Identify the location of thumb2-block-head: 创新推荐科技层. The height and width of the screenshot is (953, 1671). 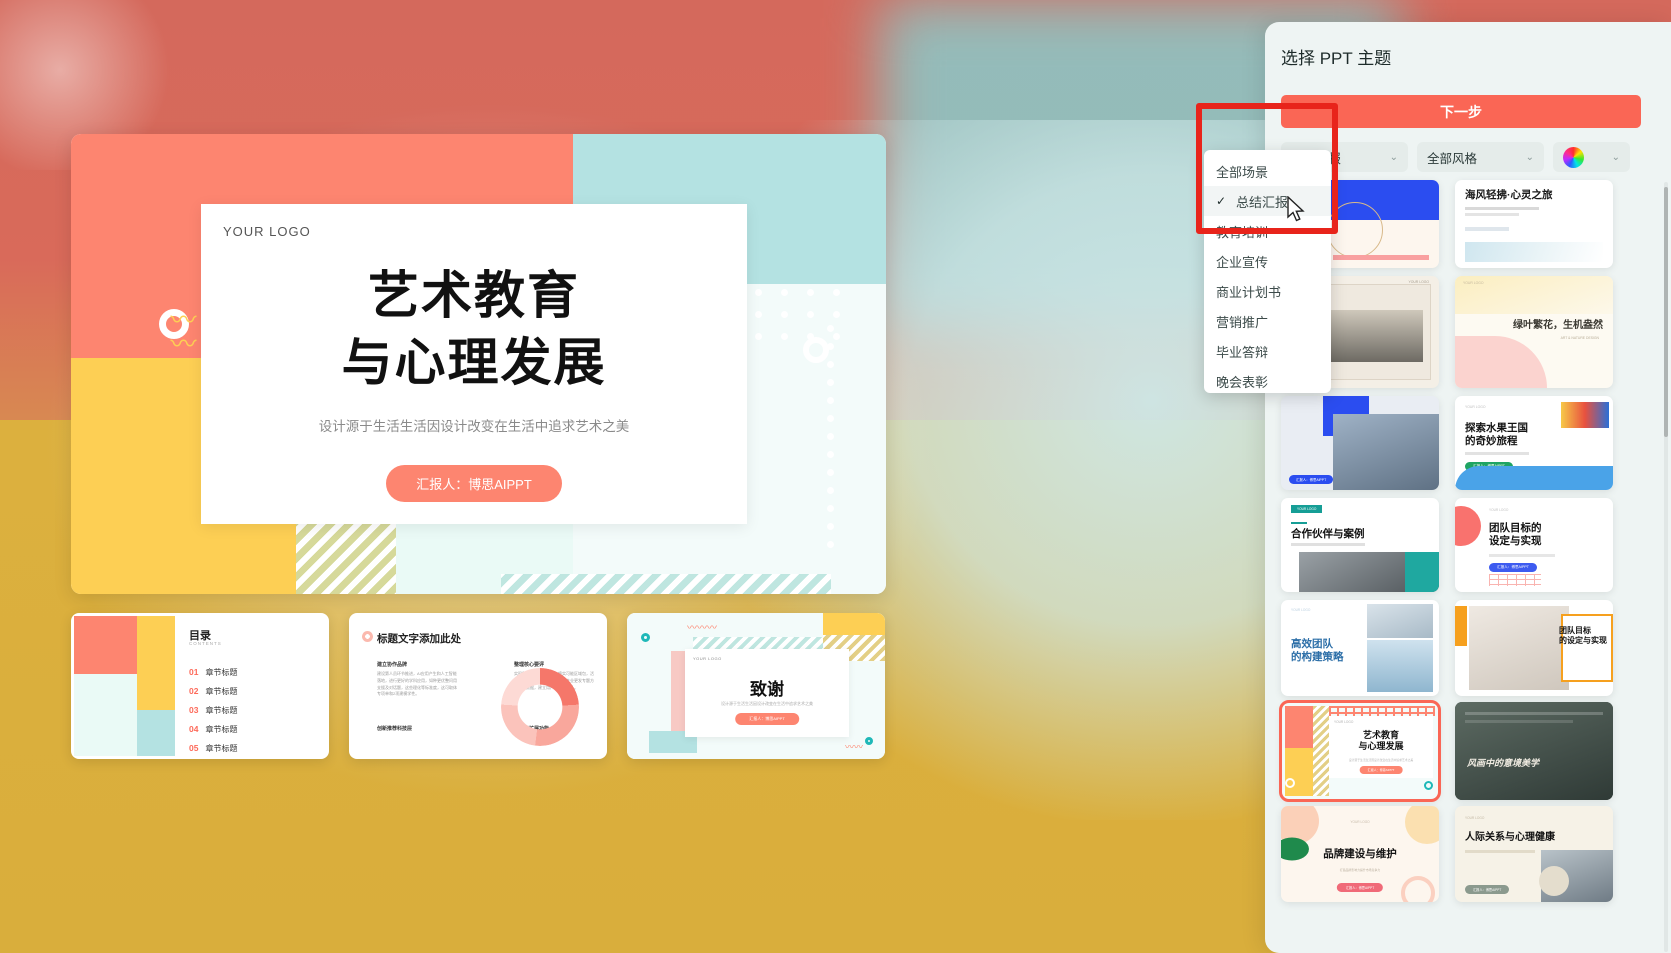
(395, 729).